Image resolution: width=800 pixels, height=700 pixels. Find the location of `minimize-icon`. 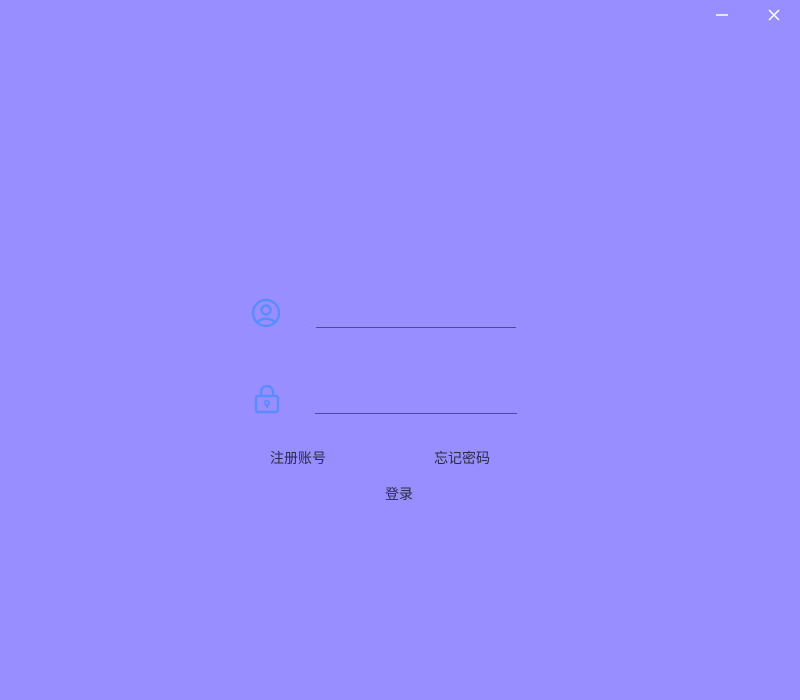

minimize-icon is located at coordinates (722, 15).